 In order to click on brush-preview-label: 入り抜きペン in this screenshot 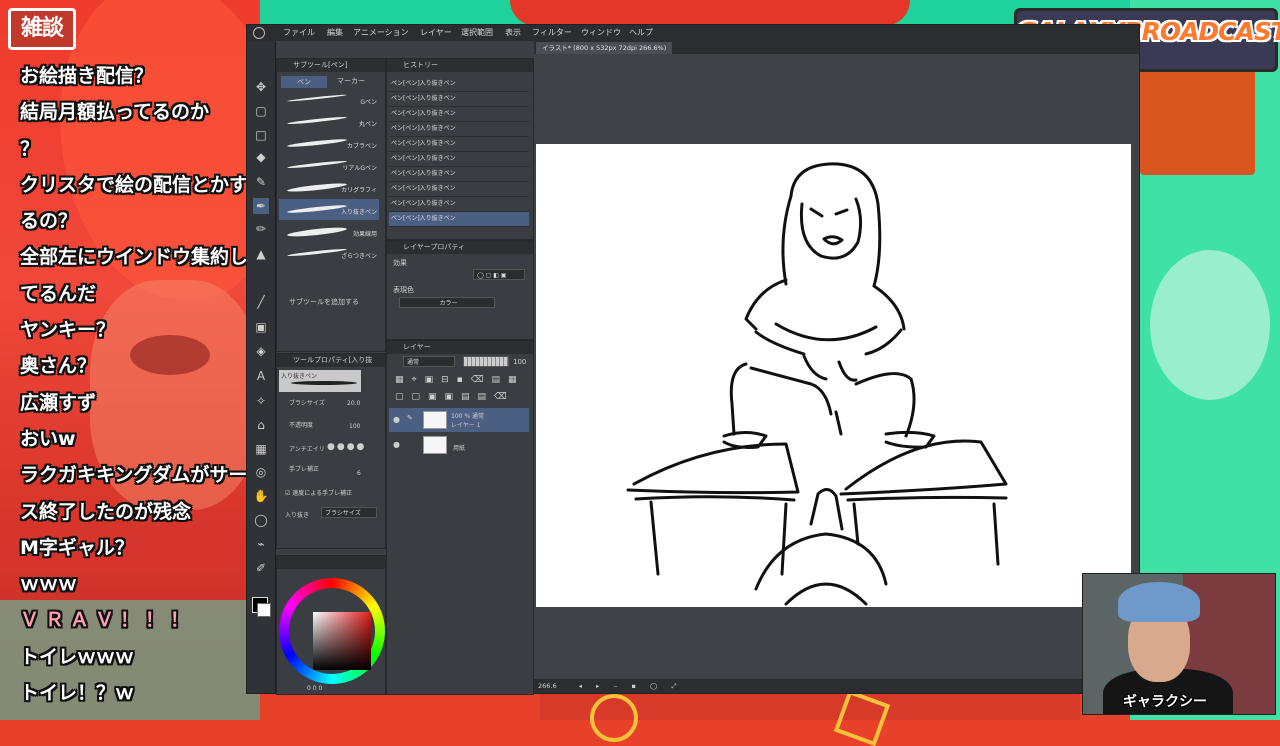, I will do `click(299, 376)`.